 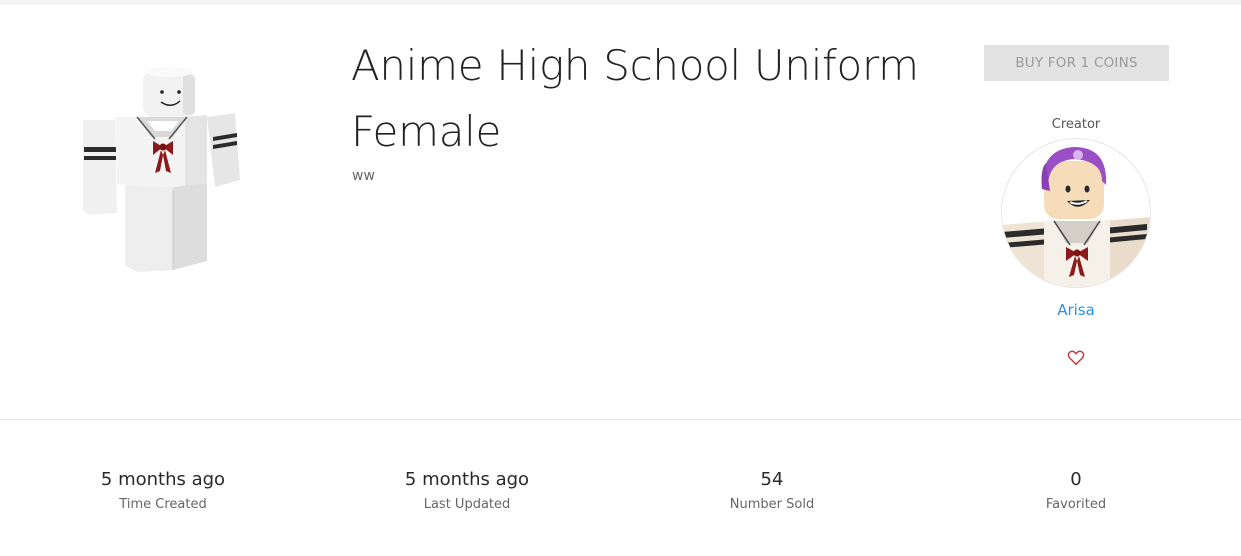 I want to click on stat-time-created: 5 months ago Time Created, so click(x=163, y=493).